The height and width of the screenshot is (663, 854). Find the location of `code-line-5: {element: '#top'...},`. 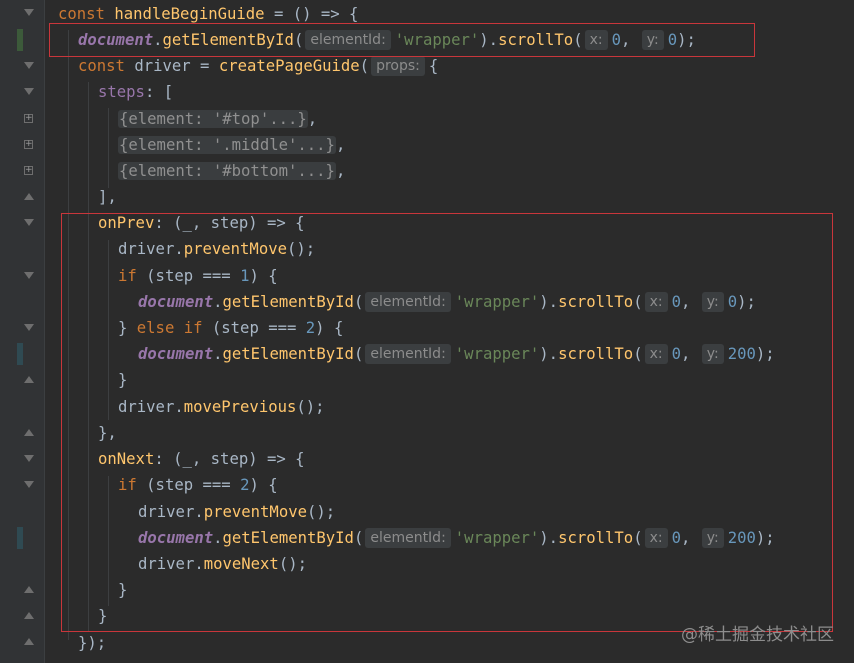

code-line-5: {element: '#top'...}, is located at coordinates (218, 119).